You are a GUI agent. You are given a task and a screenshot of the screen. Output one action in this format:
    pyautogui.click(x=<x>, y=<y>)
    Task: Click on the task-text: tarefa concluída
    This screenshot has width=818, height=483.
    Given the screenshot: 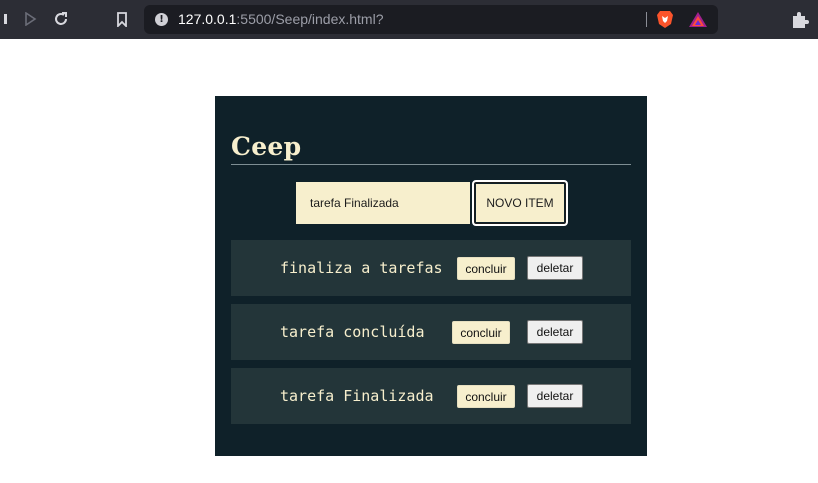 What is the action you would take?
    pyautogui.click(x=352, y=332)
    